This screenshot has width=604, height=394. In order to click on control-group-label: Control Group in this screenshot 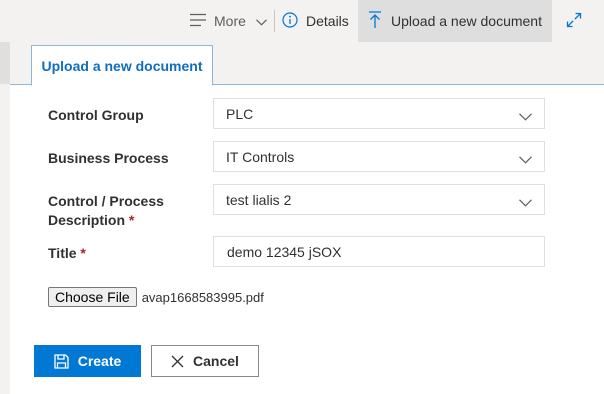, I will do `click(96, 115)`.